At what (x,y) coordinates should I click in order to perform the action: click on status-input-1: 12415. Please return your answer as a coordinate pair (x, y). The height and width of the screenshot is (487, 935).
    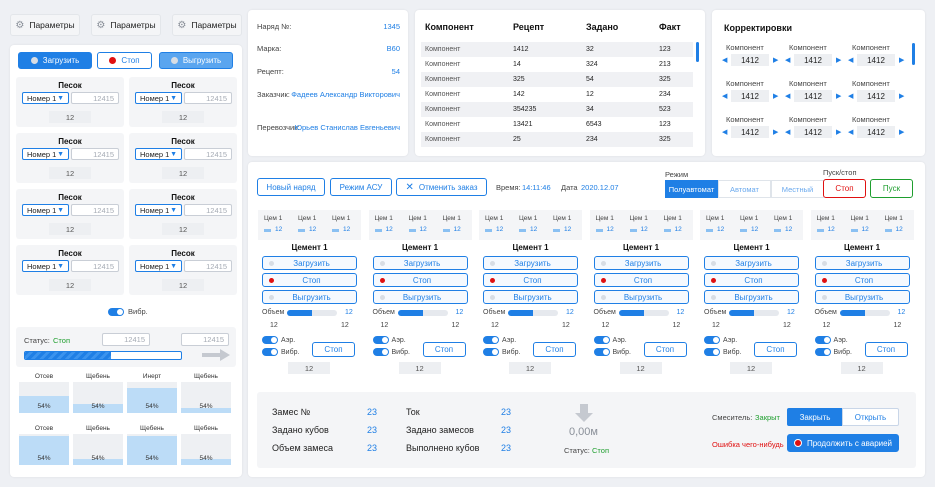
    Looking at the image, I should click on (126, 339).